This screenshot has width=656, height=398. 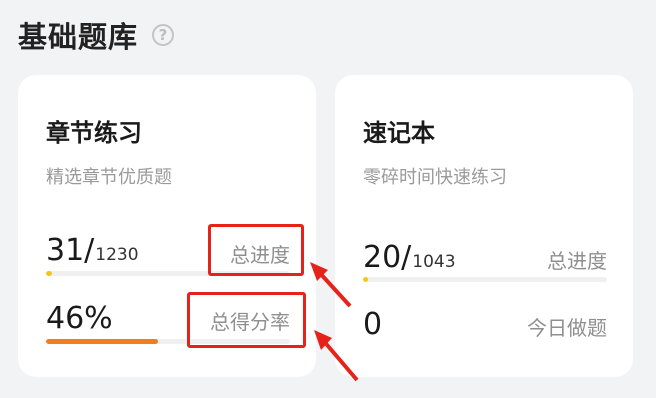 I want to click on score-rate-value: 46%, so click(x=79, y=318).